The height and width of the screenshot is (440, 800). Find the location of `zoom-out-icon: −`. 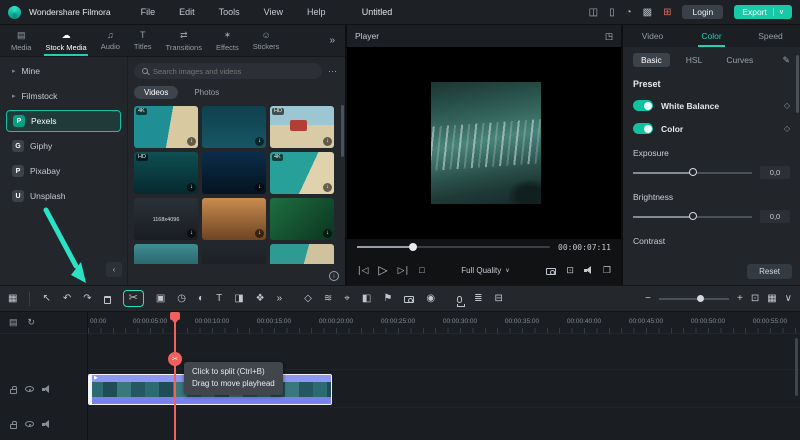

zoom-out-icon: − is located at coordinates (648, 298).